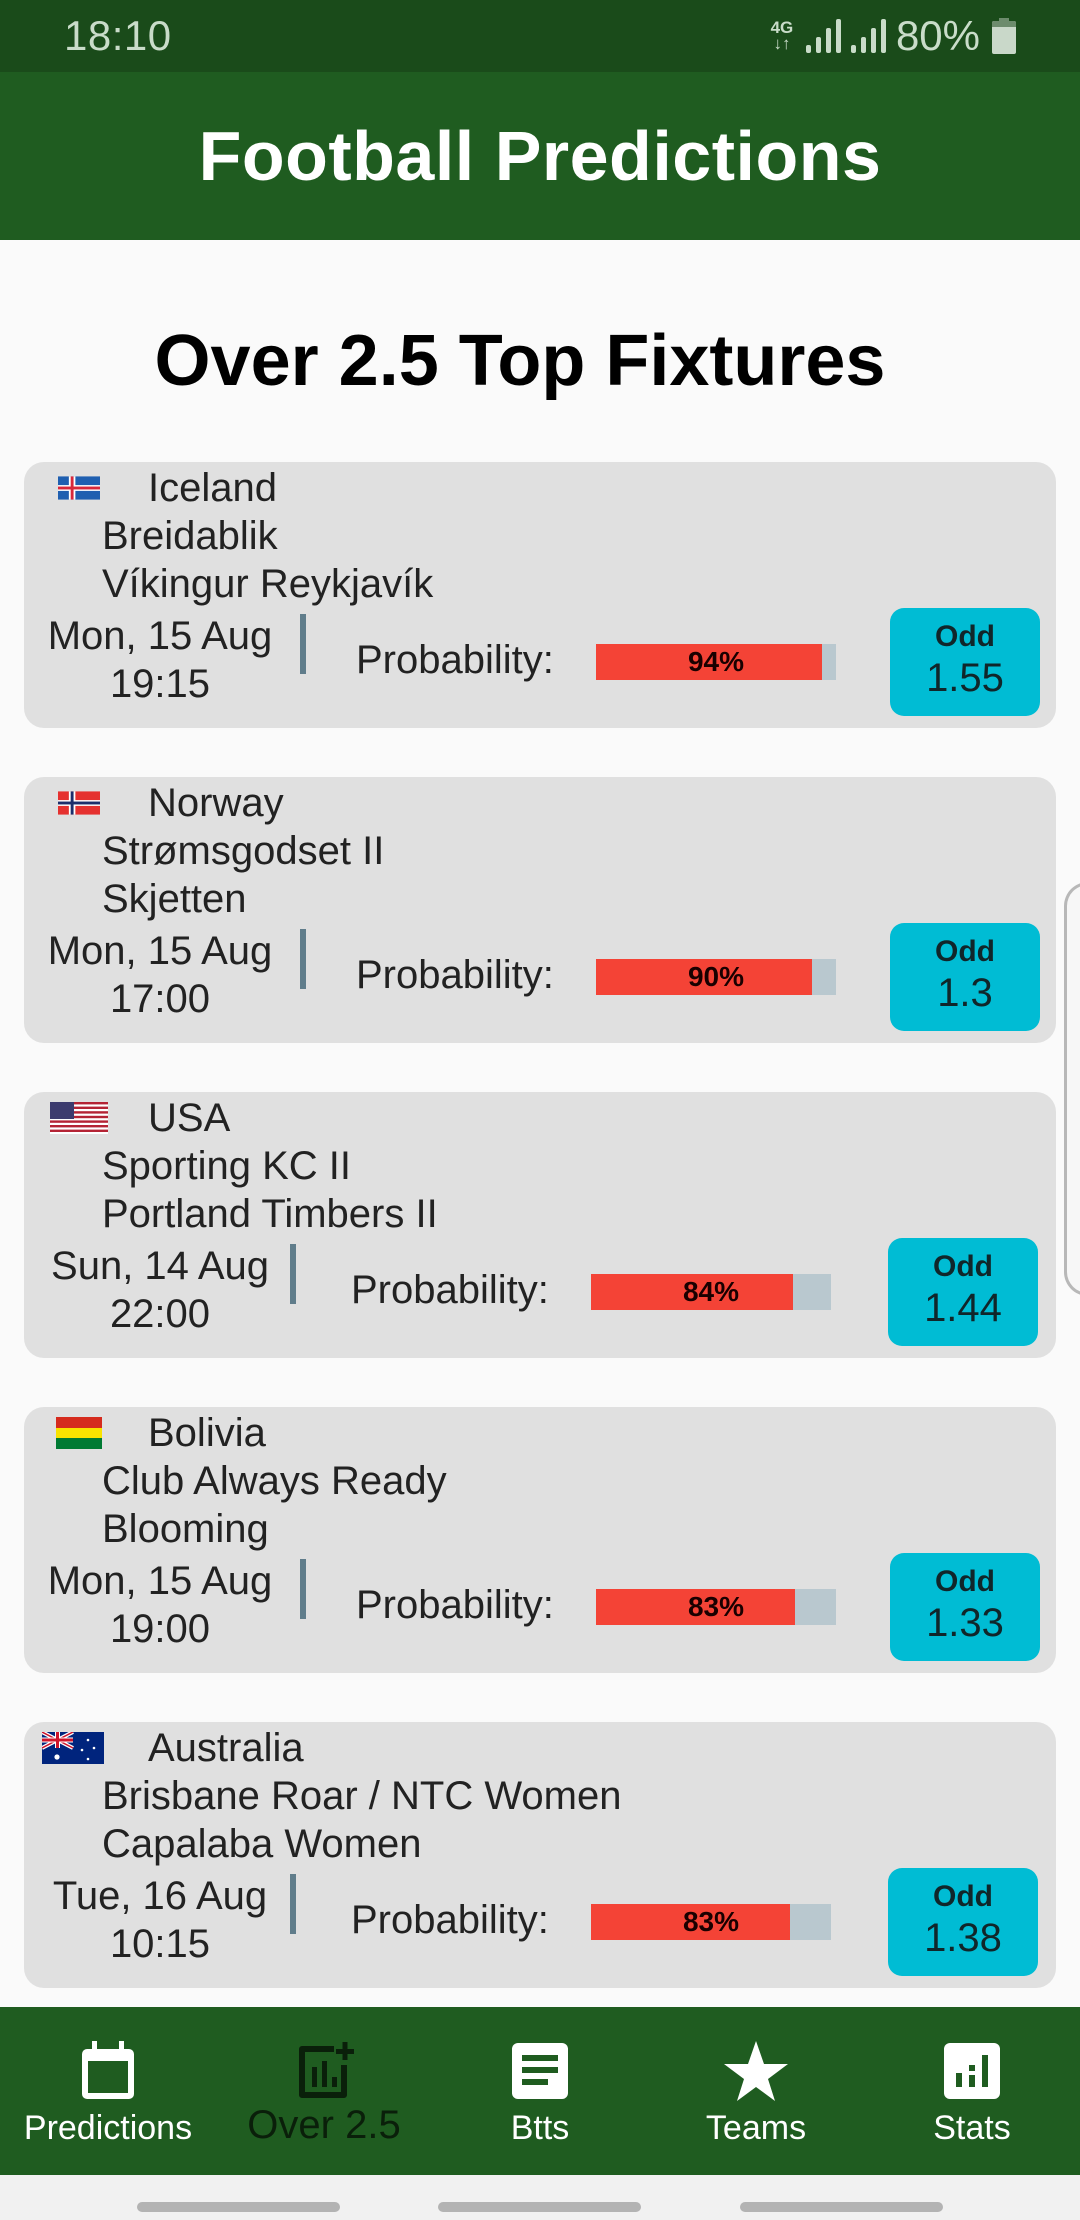 This screenshot has width=1080, height=2220. What do you see at coordinates (268, 584) in the screenshot?
I see `away-team: Víkingur Reykjavík` at bounding box center [268, 584].